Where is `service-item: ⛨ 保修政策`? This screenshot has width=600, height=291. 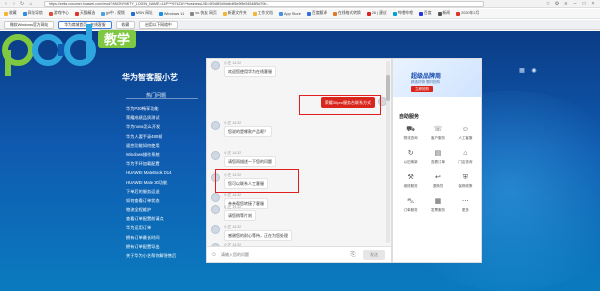 service-item: ⛨ 保修政策 is located at coordinates (465, 181).